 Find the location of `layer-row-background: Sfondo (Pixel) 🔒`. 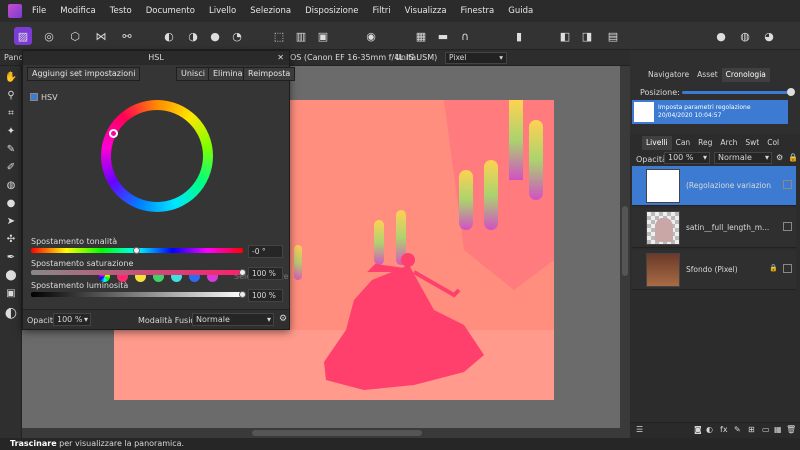

layer-row-background: Sfondo (Pixel) 🔒 is located at coordinates (714, 270).